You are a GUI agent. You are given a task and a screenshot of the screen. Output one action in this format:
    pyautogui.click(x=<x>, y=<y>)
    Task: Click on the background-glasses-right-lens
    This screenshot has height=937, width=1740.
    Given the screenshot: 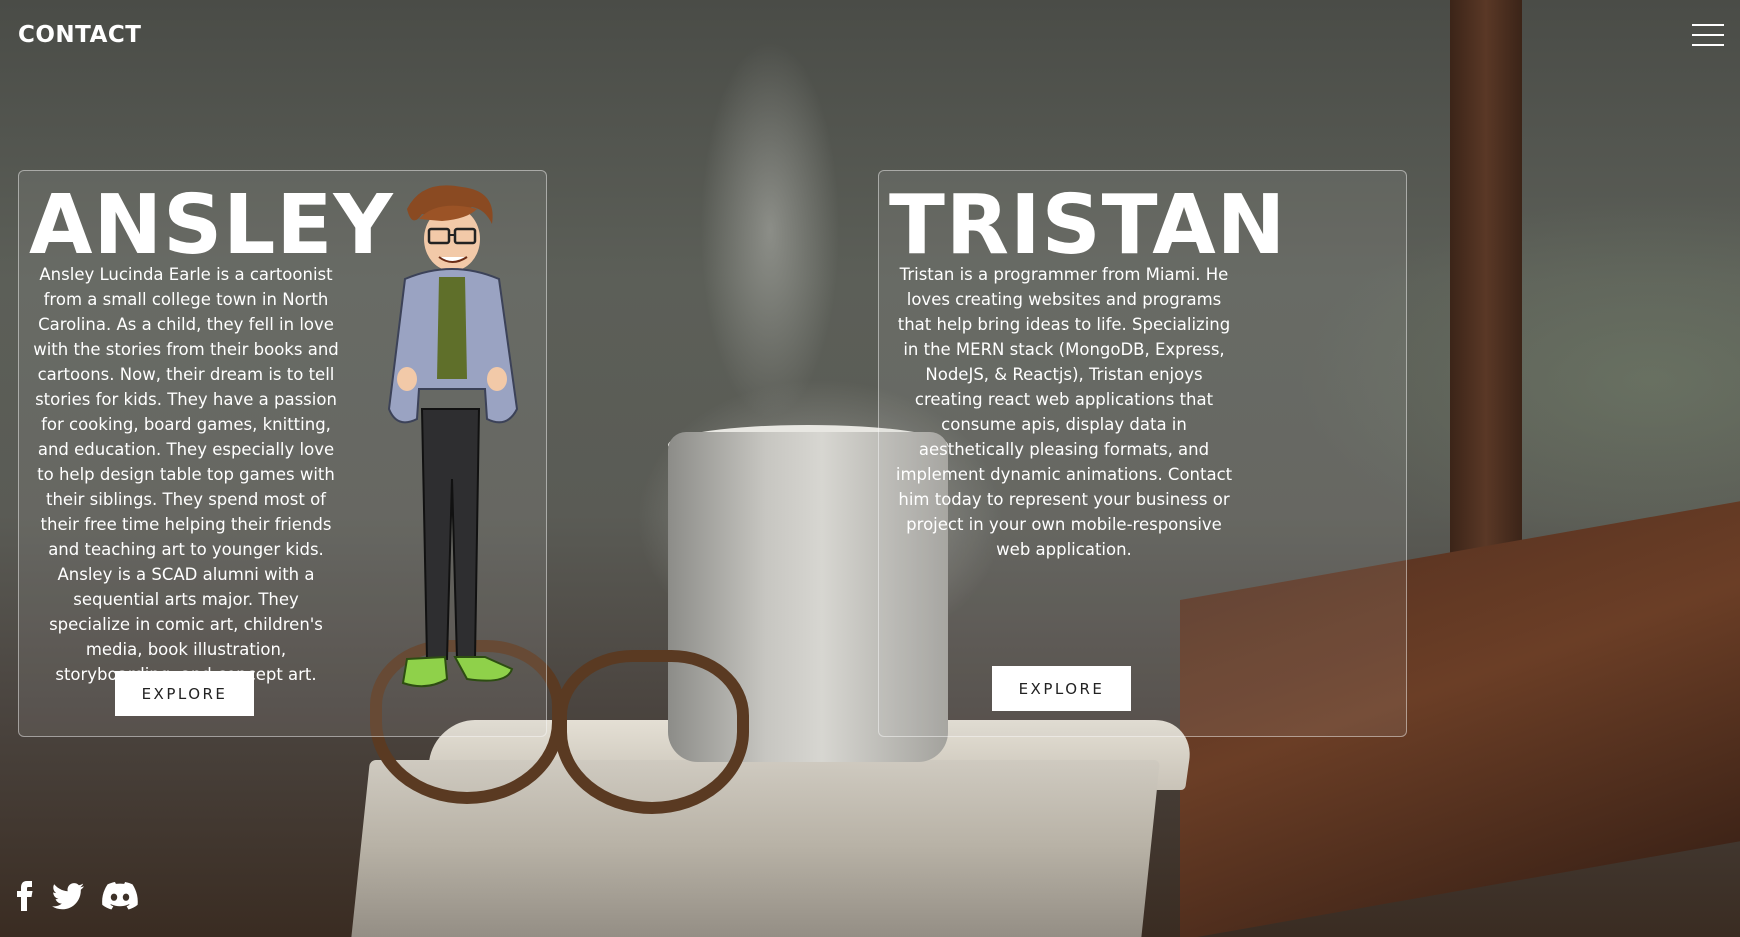 What is the action you would take?
    pyautogui.click(x=652, y=732)
    